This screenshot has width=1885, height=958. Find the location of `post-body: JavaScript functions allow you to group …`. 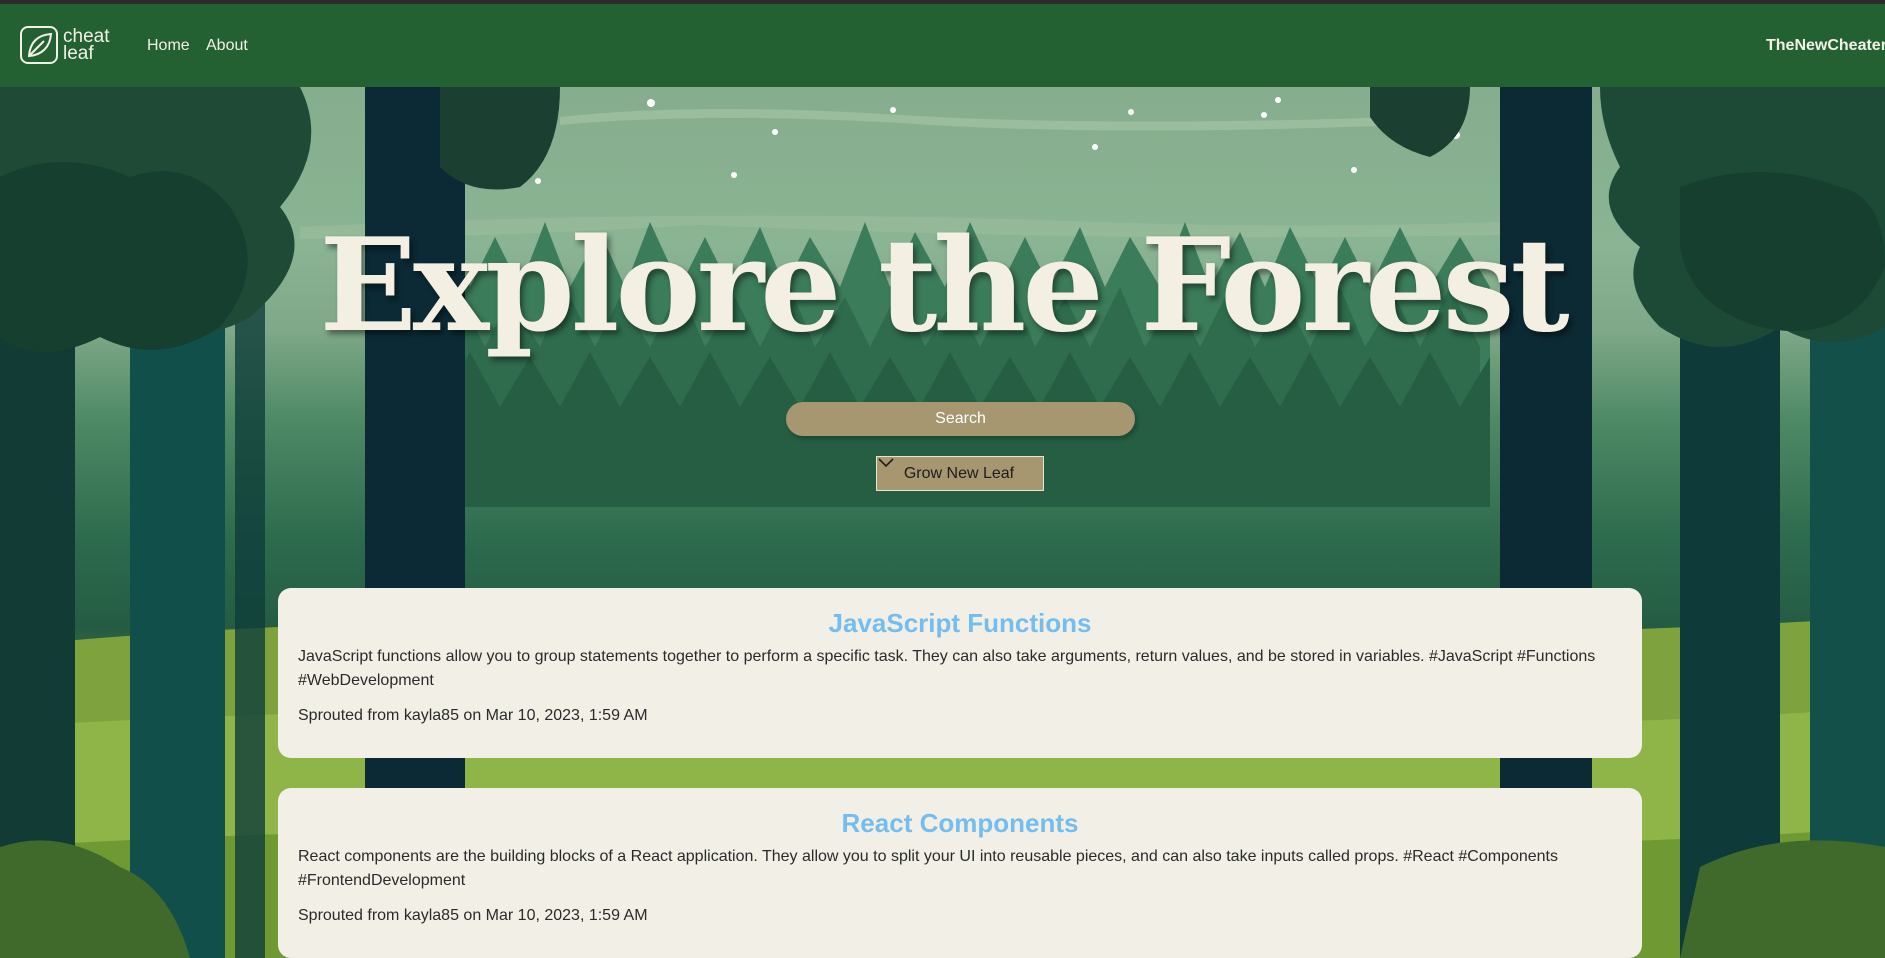

post-body: JavaScript functions allow you to group … is located at coordinates (947, 668).